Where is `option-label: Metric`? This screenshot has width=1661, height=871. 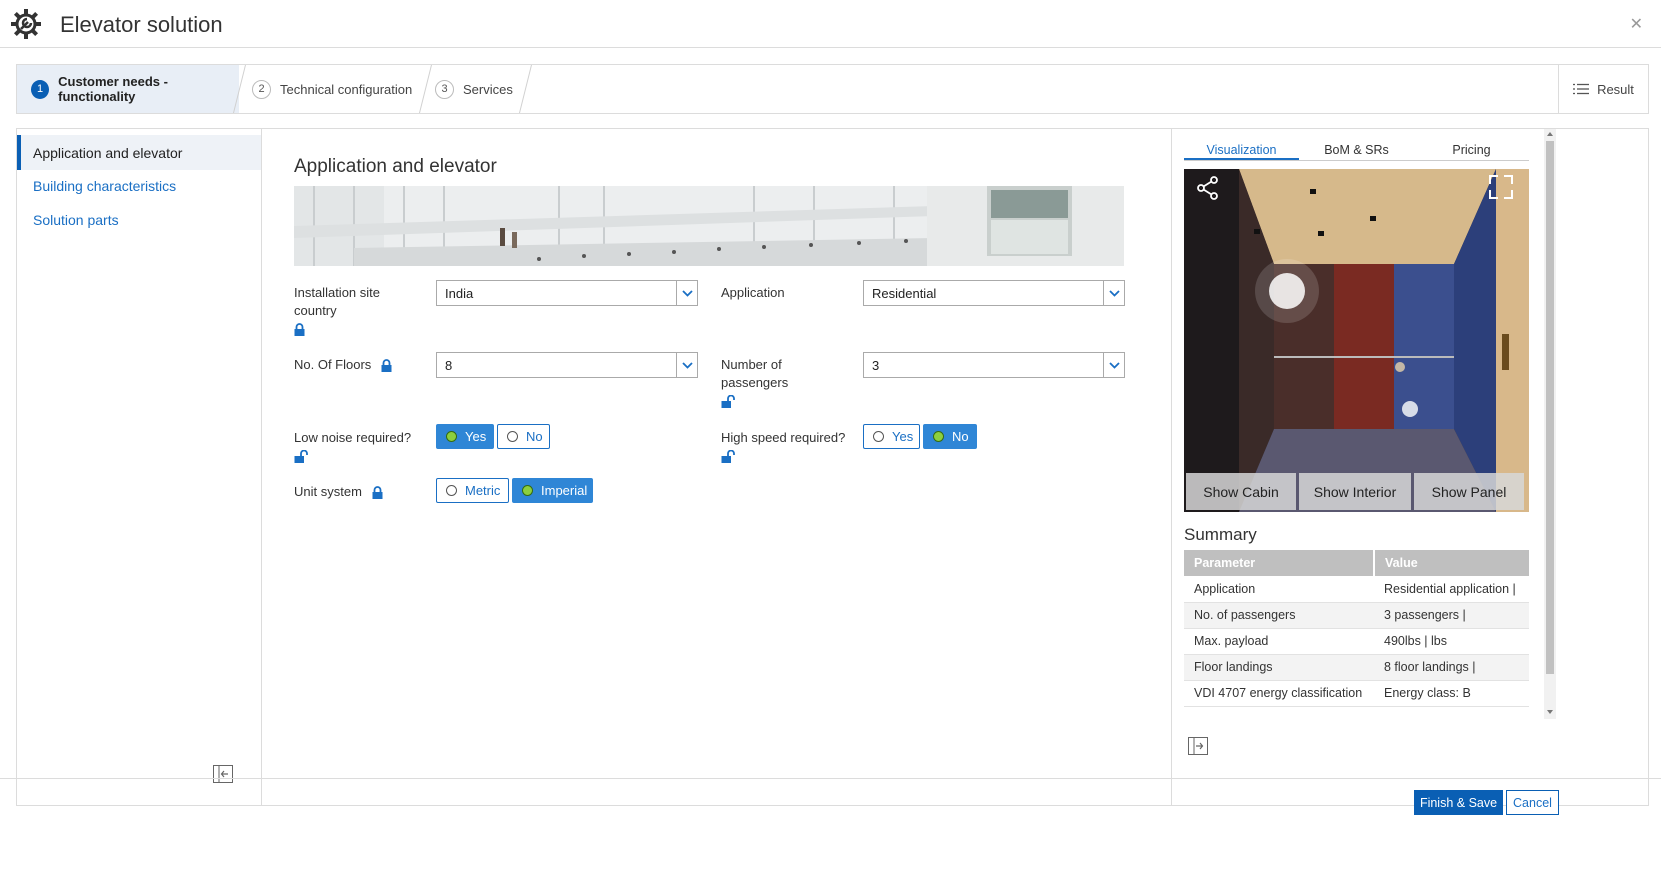 option-label: Metric is located at coordinates (483, 490).